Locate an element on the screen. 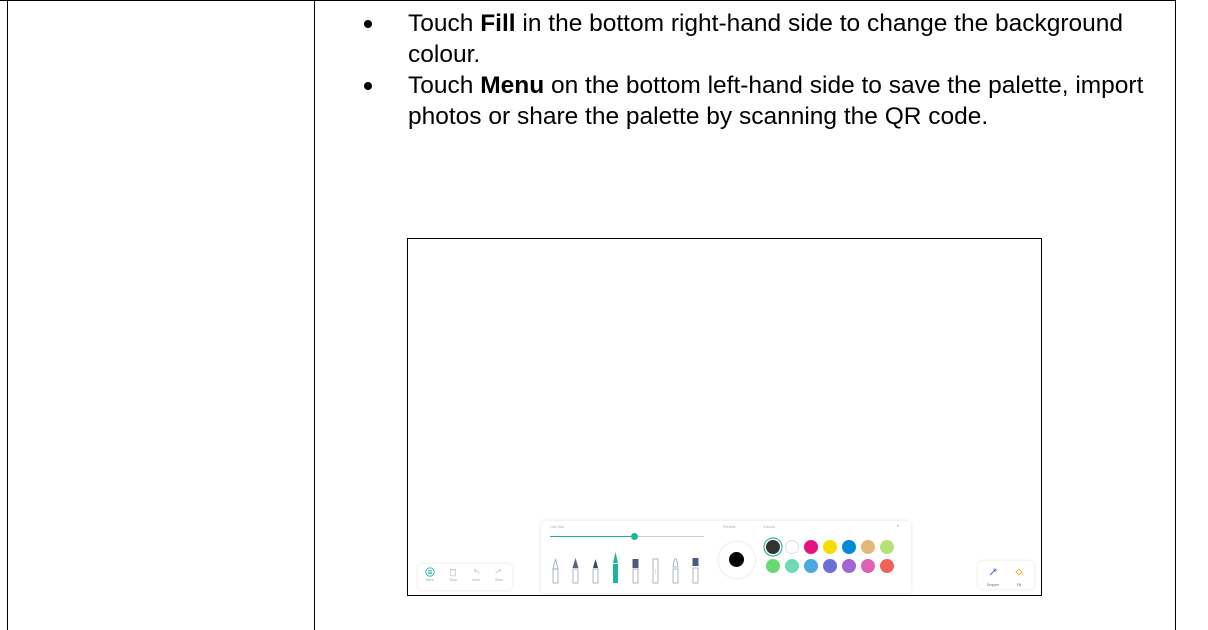 This screenshot has height=630, width=1208. instruction-keyword: Fill is located at coordinates (498, 23).